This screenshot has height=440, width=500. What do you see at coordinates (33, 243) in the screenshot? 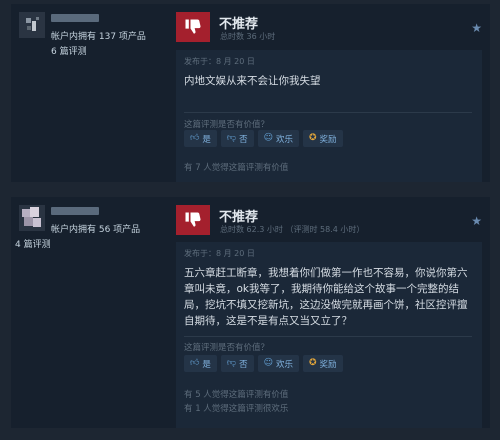
I see `author-reviews-count: 4 篇评测` at bounding box center [33, 243].